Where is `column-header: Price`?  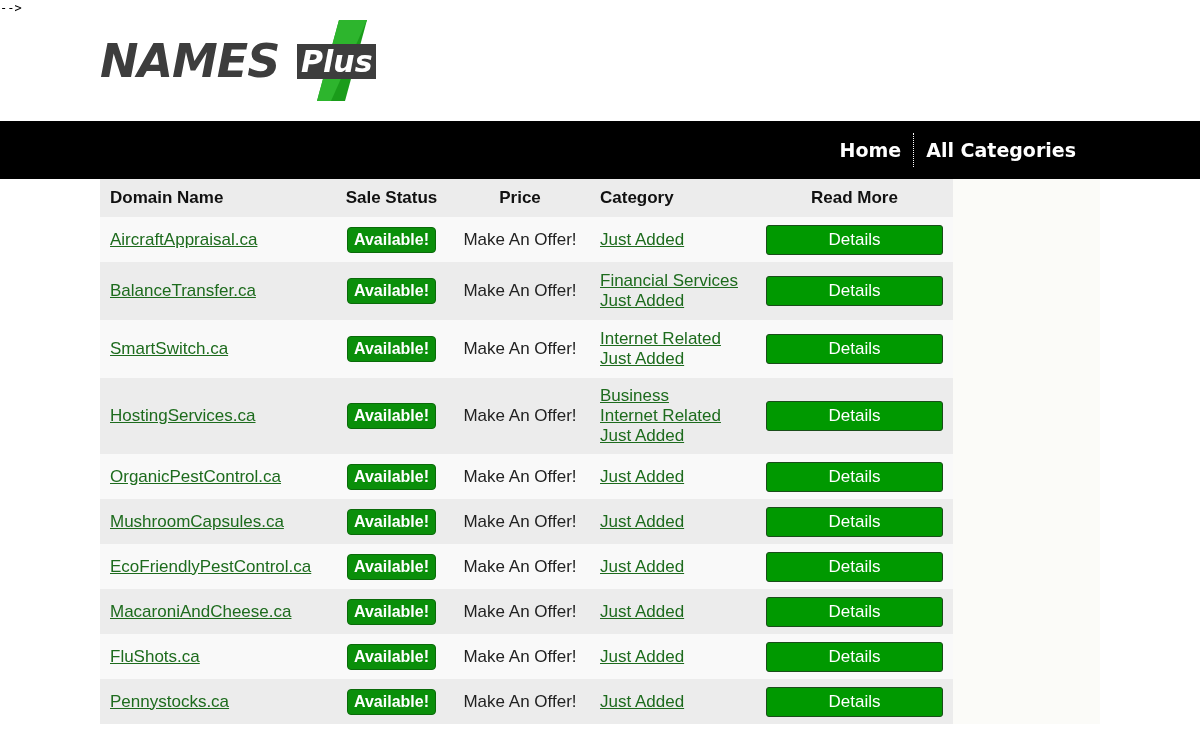 column-header: Price is located at coordinates (520, 198).